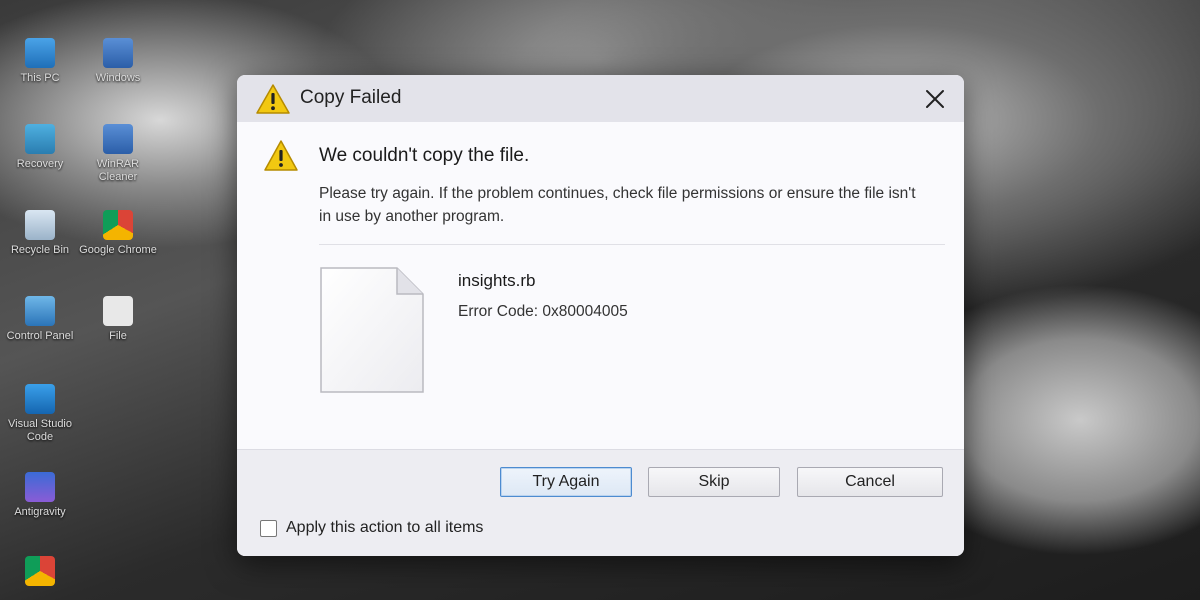  I want to click on desktop-icon-vscode: Visual Studio Code, so click(40, 414).